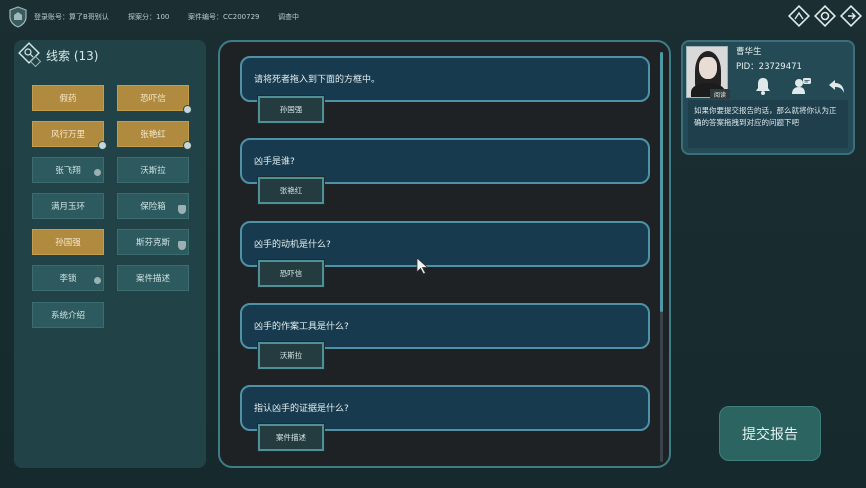 The image size is (866, 488). I want to click on scrollbar-thumb, so click(661, 182).